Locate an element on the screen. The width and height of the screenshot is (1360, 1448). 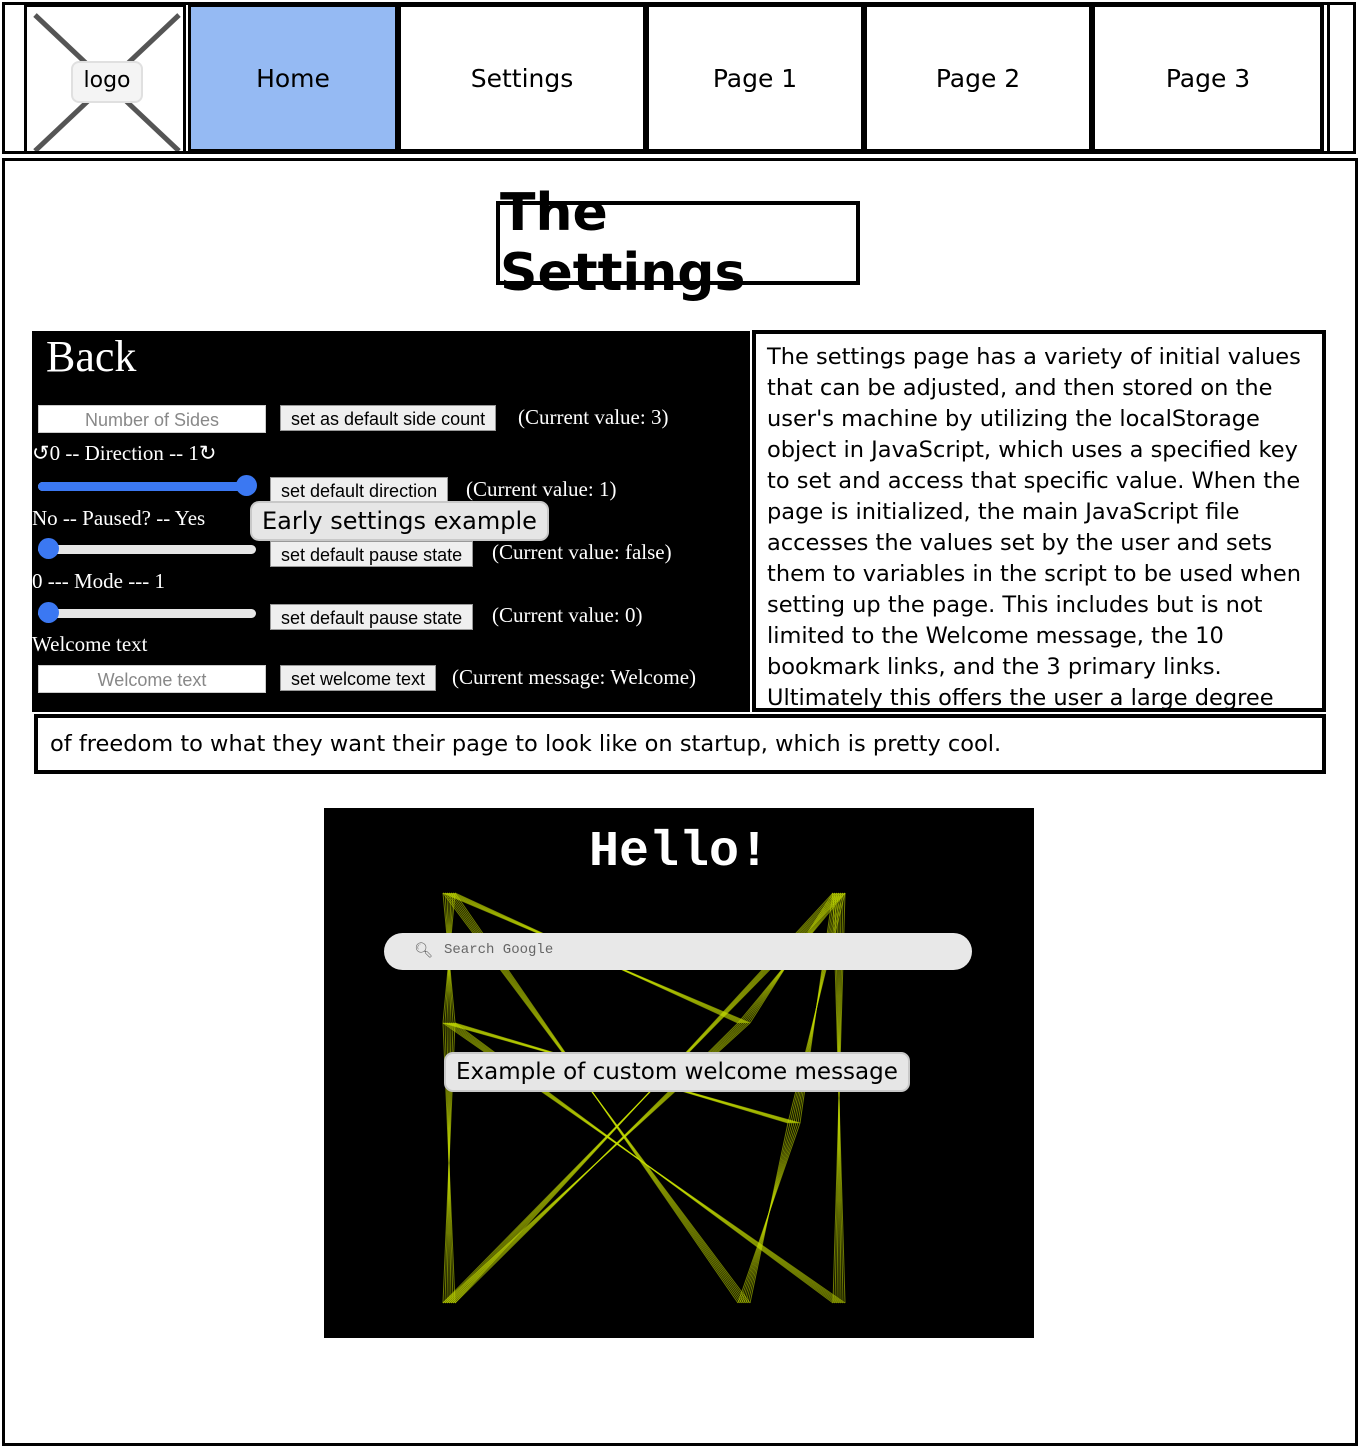
nav-edge is located at coordinates (1325, 78).